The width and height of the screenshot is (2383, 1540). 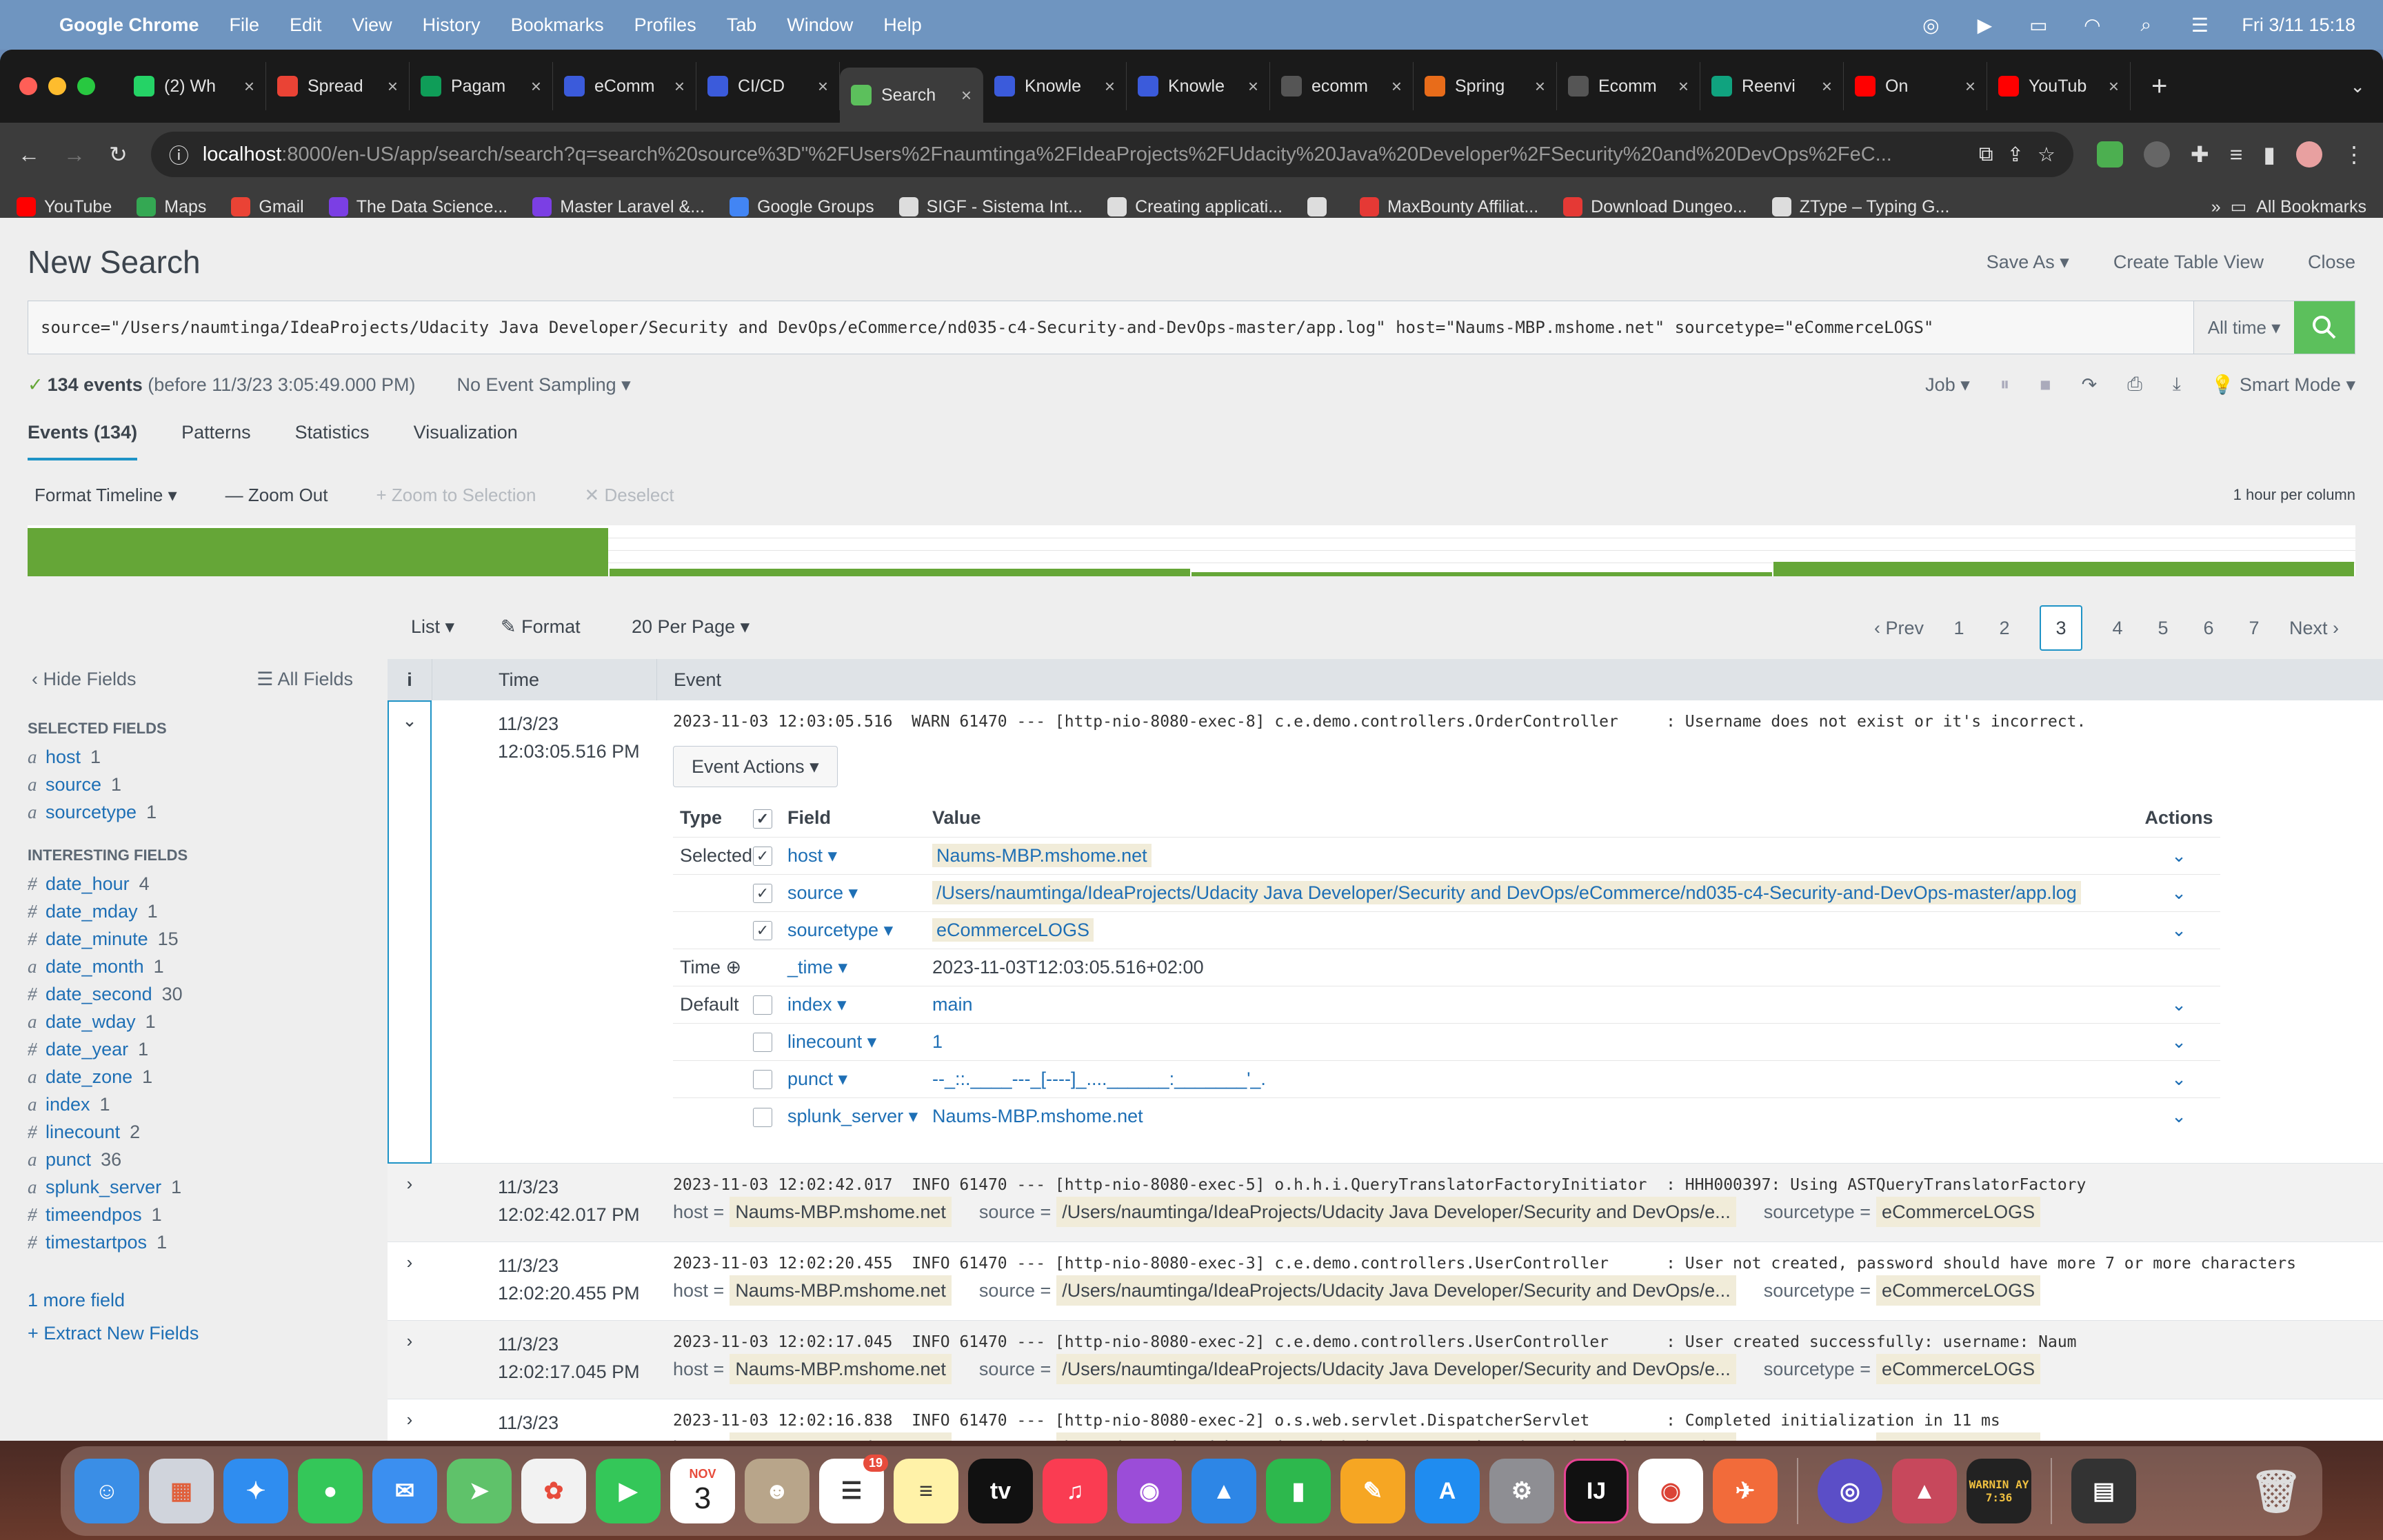 I want to click on music-icon: ♫, so click(x=1075, y=1491).